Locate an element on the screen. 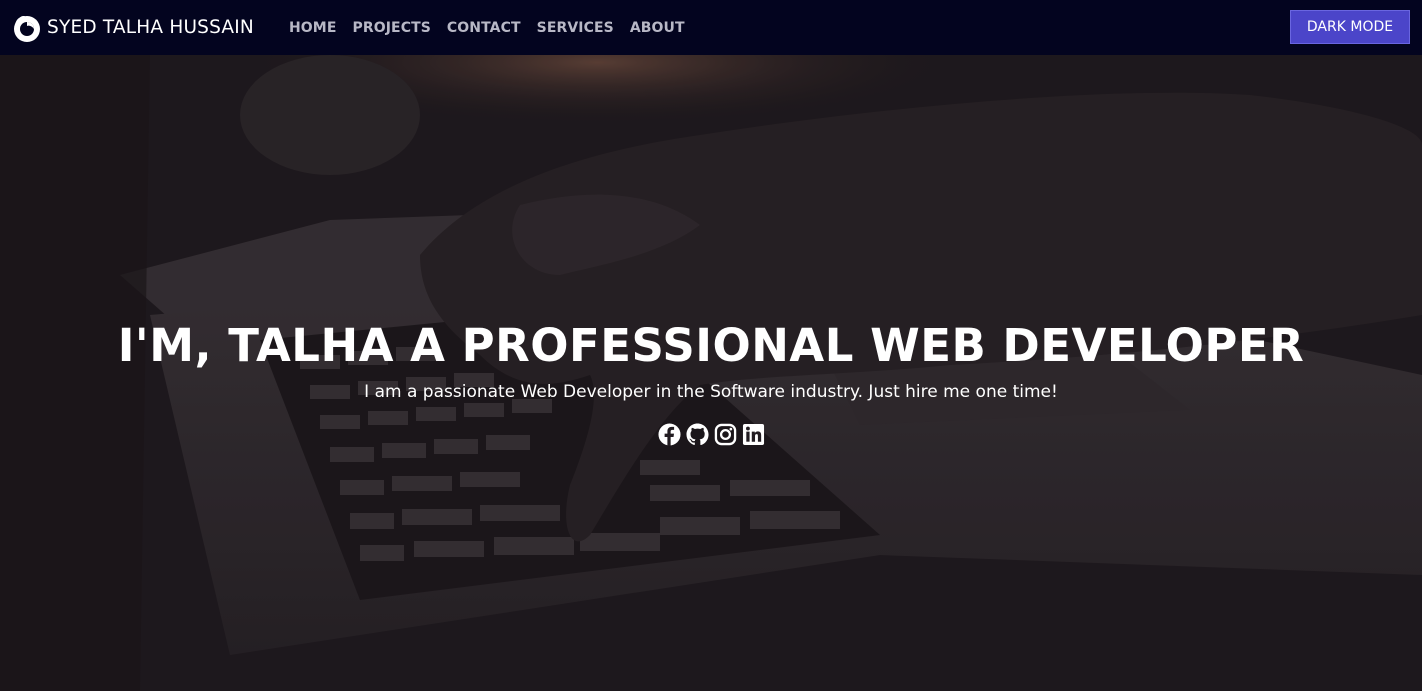  nav-menu: HOME PROJECTS CONTACT SERVICES ABOUT is located at coordinates (495, 28).